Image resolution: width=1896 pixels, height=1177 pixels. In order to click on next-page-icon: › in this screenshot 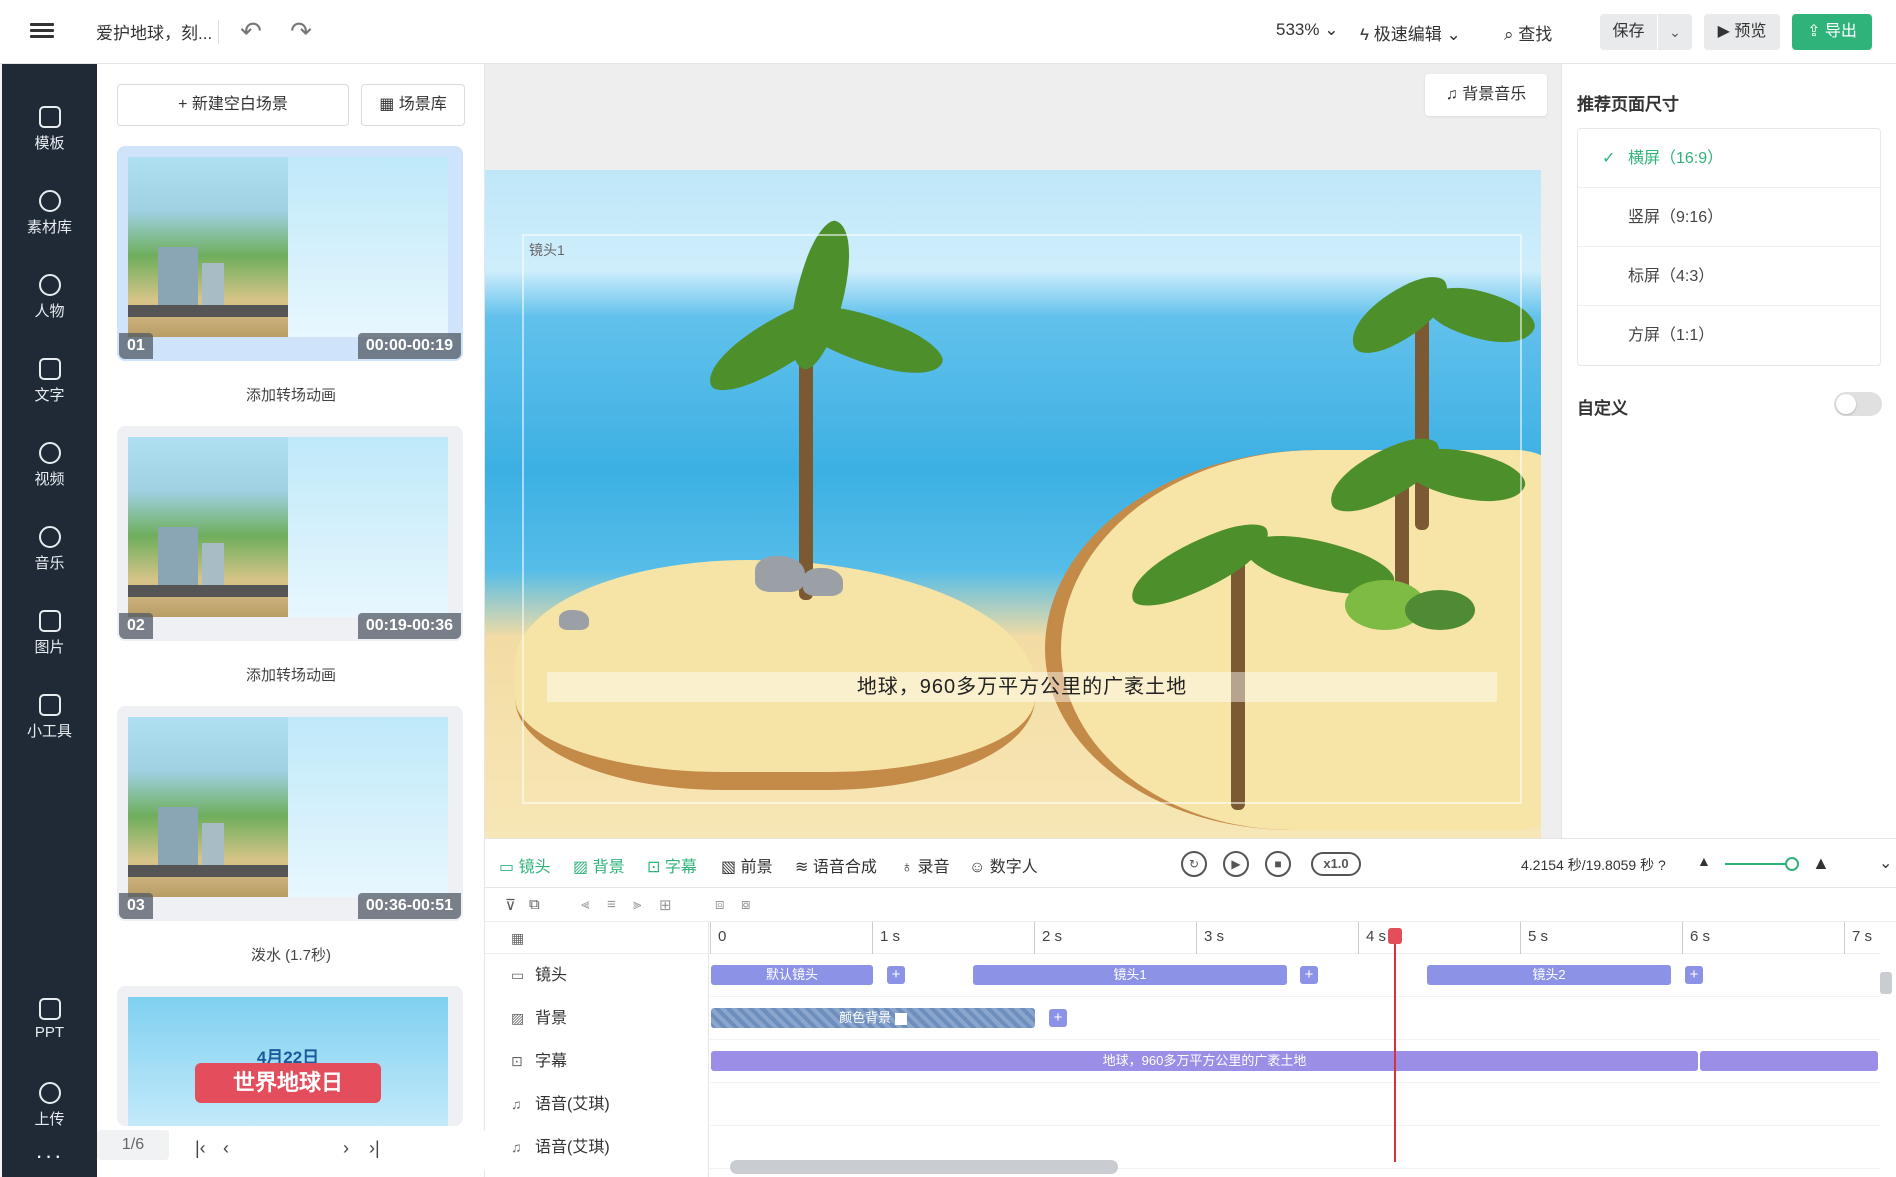, I will do `click(346, 1148)`.